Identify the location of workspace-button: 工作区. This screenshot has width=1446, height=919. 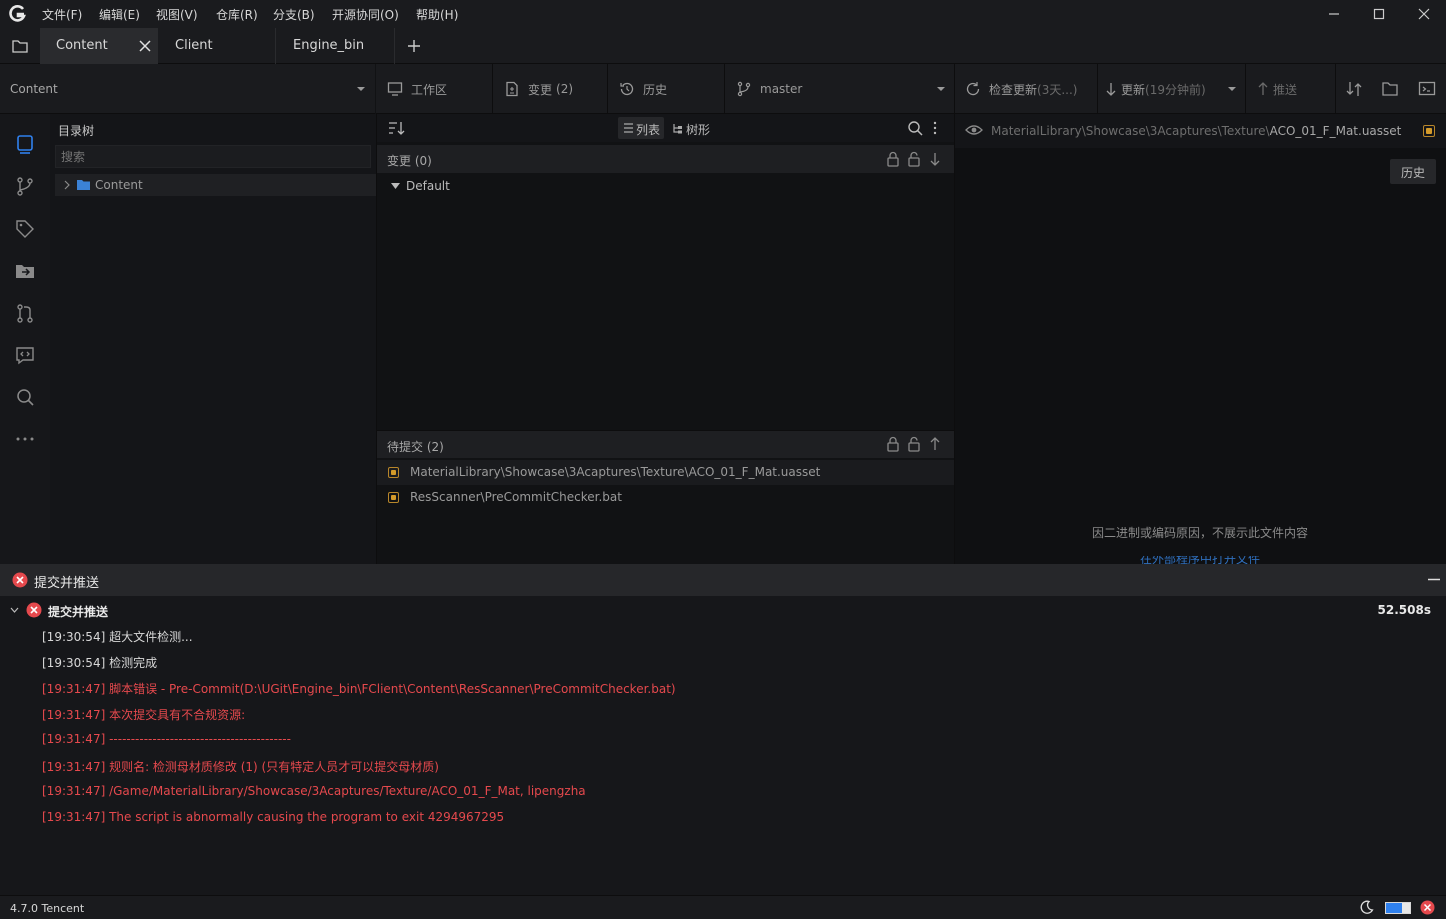
(417, 89).